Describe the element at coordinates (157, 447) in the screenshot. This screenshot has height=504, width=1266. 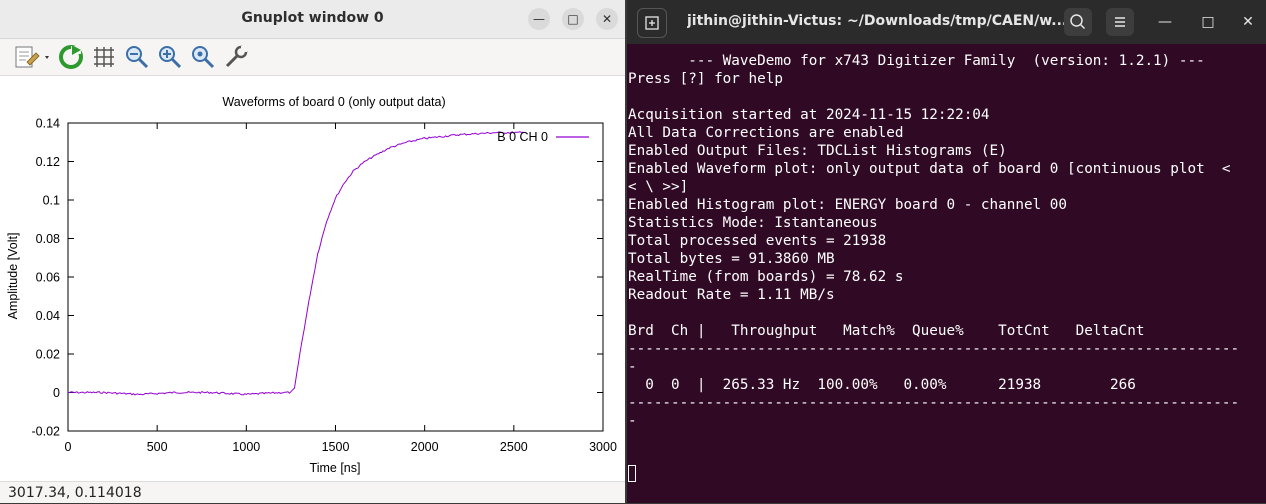
I see `x-tick-label: 500` at that location.